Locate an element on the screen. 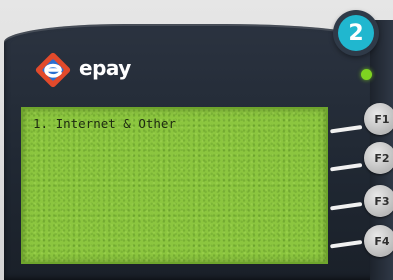 The width and height of the screenshot is (393, 280). status-led is located at coordinates (366, 74).